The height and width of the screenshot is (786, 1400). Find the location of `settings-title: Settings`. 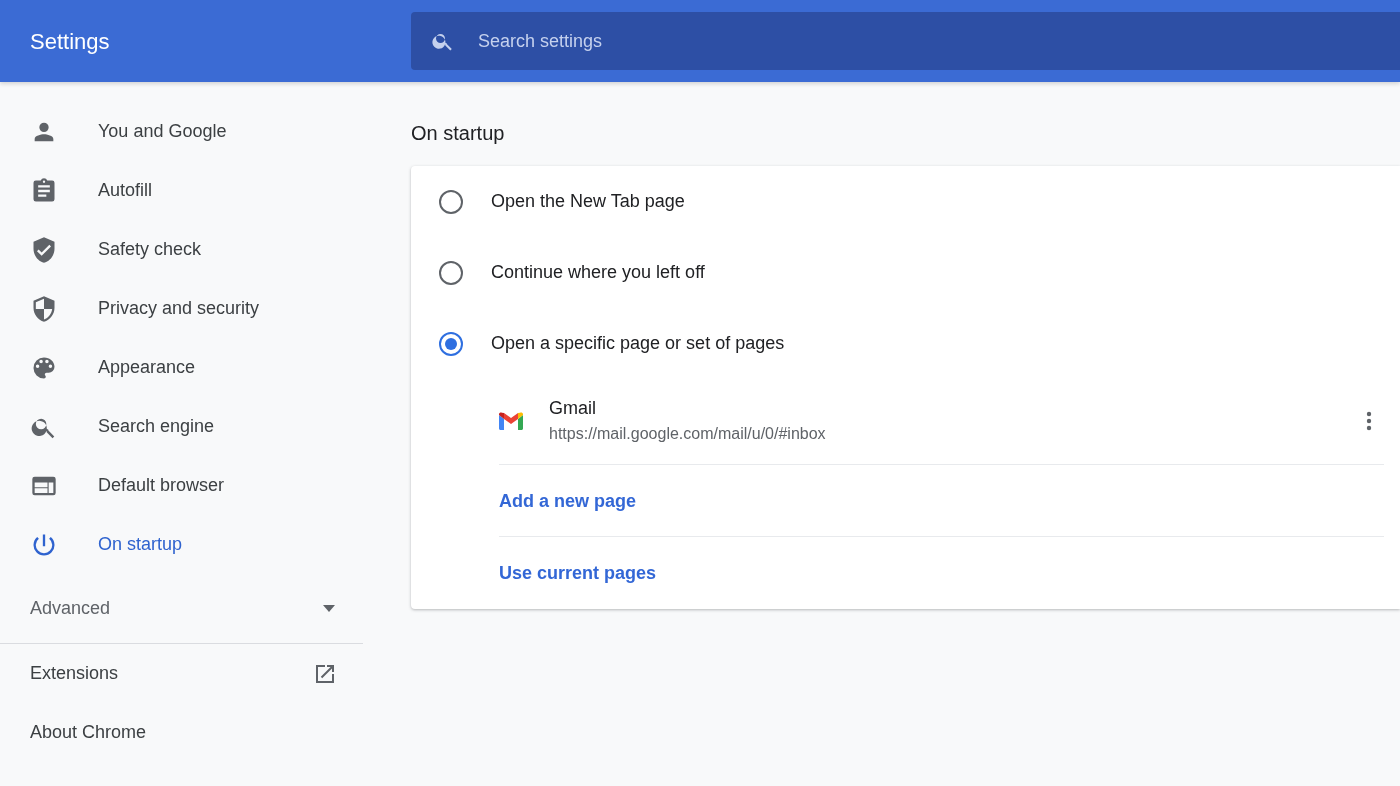

settings-title: Settings is located at coordinates (70, 41).